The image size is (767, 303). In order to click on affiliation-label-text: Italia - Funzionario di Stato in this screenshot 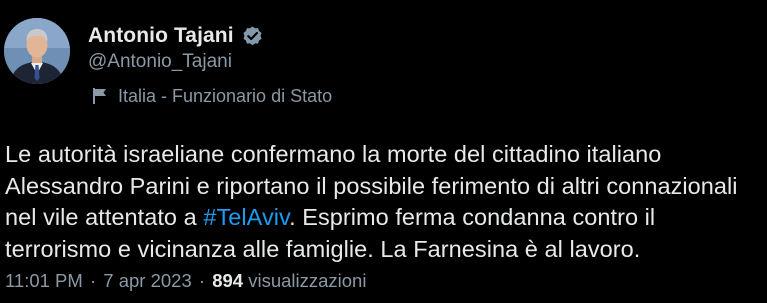, I will do `click(225, 95)`.